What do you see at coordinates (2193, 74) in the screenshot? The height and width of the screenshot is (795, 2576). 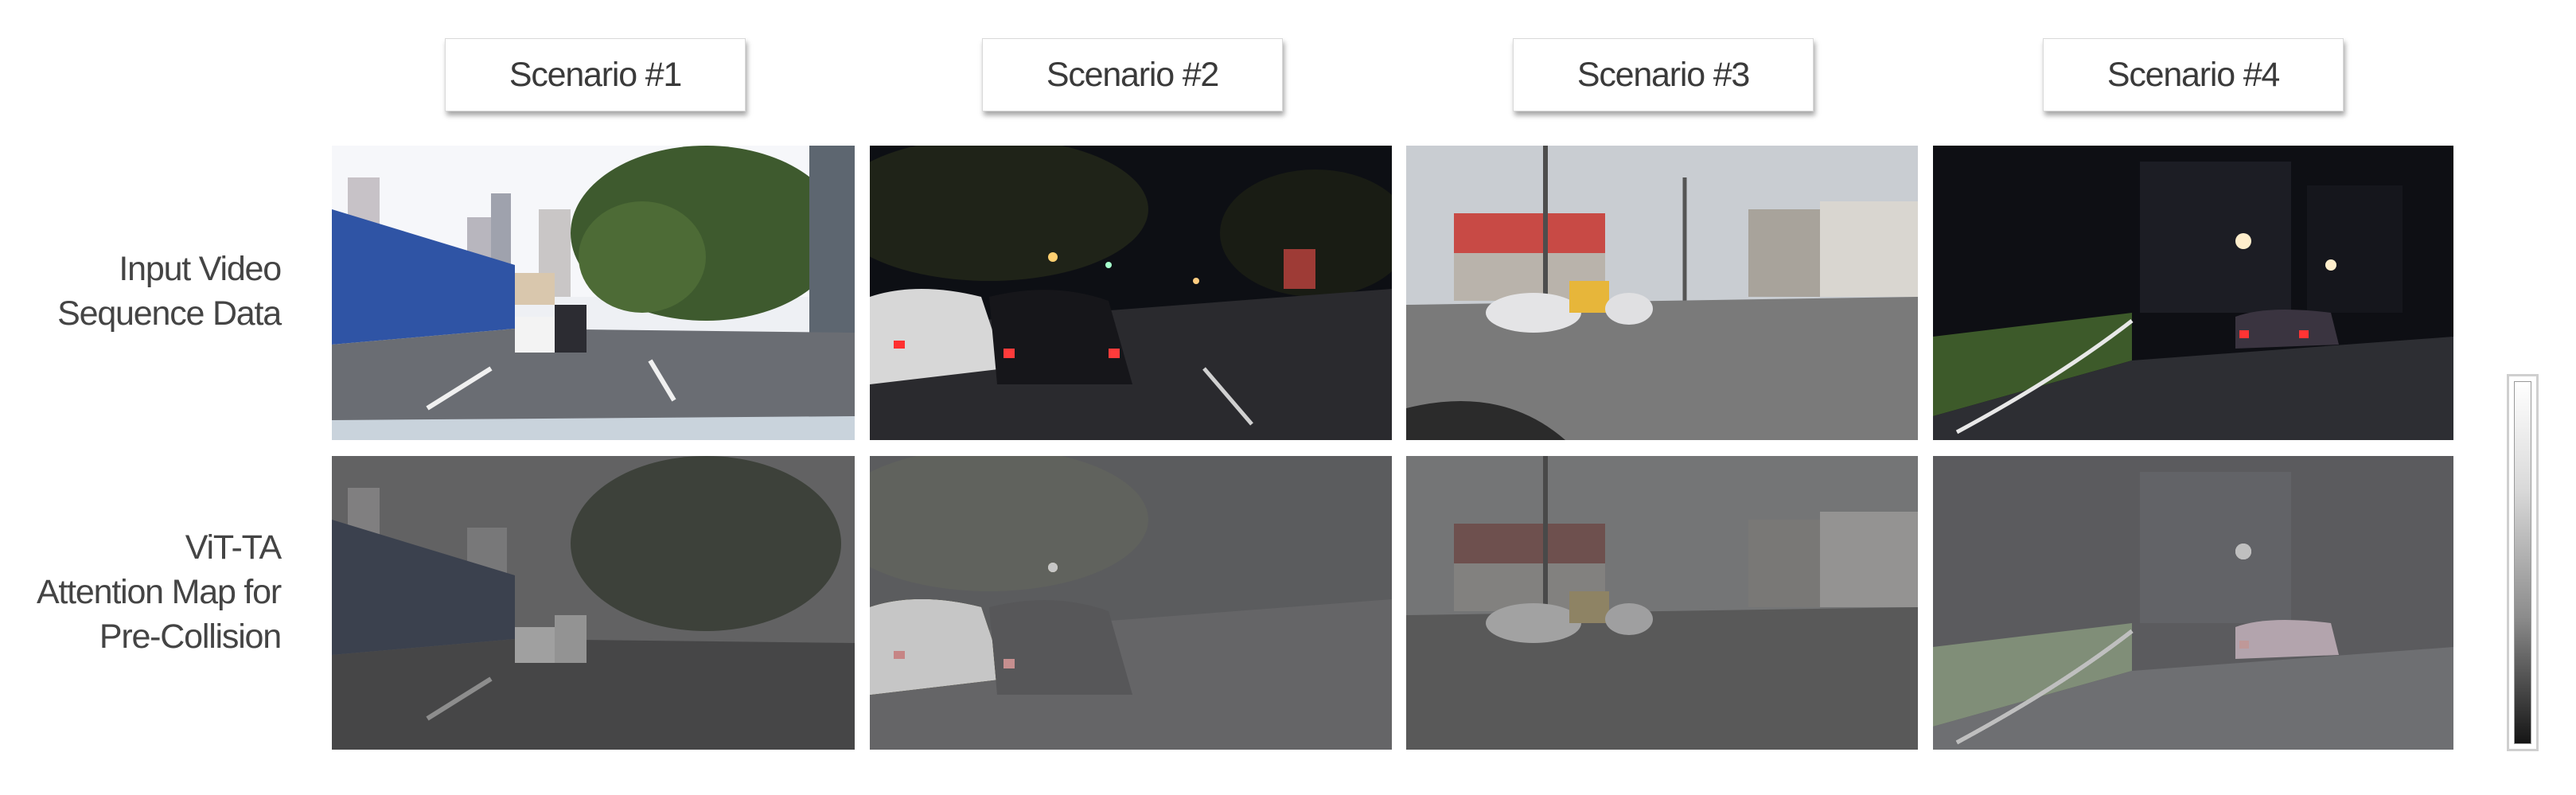 I see `scenario-4-header: Scenario #4` at bounding box center [2193, 74].